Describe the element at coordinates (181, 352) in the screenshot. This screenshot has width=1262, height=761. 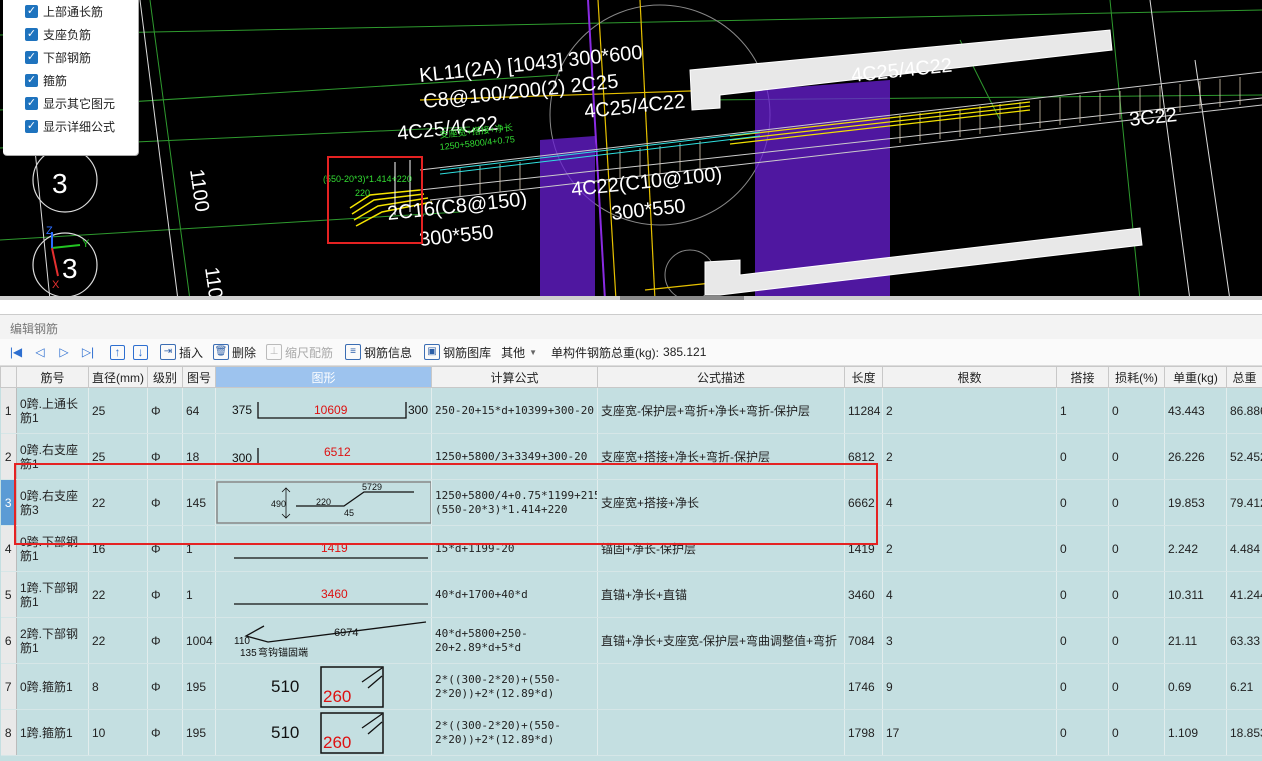
I see `insert-button: ⇥ 插入` at that location.